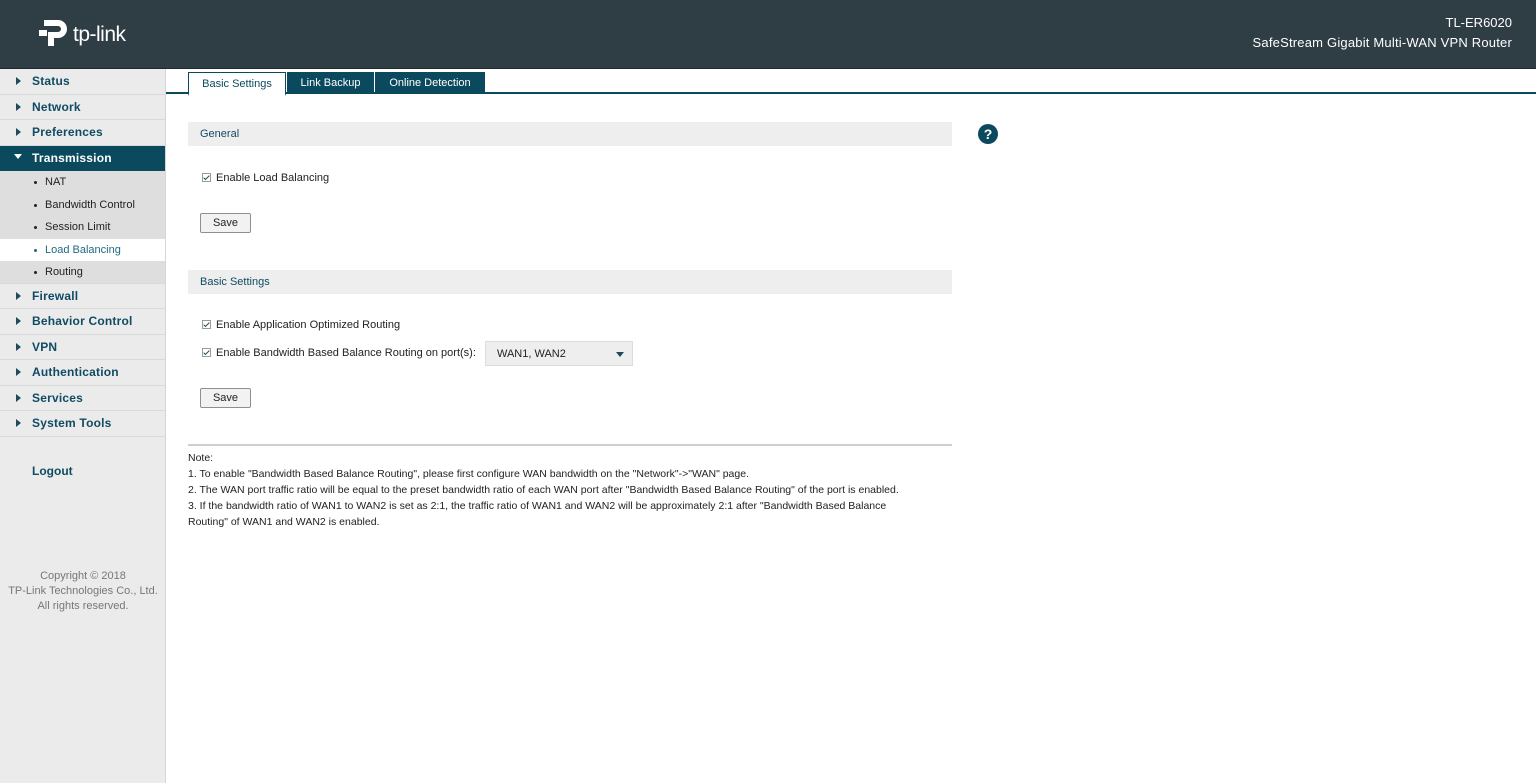 This screenshot has height=783, width=1536. I want to click on sidebar-item-behavior-control: Behavior Control, so click(82, 322).